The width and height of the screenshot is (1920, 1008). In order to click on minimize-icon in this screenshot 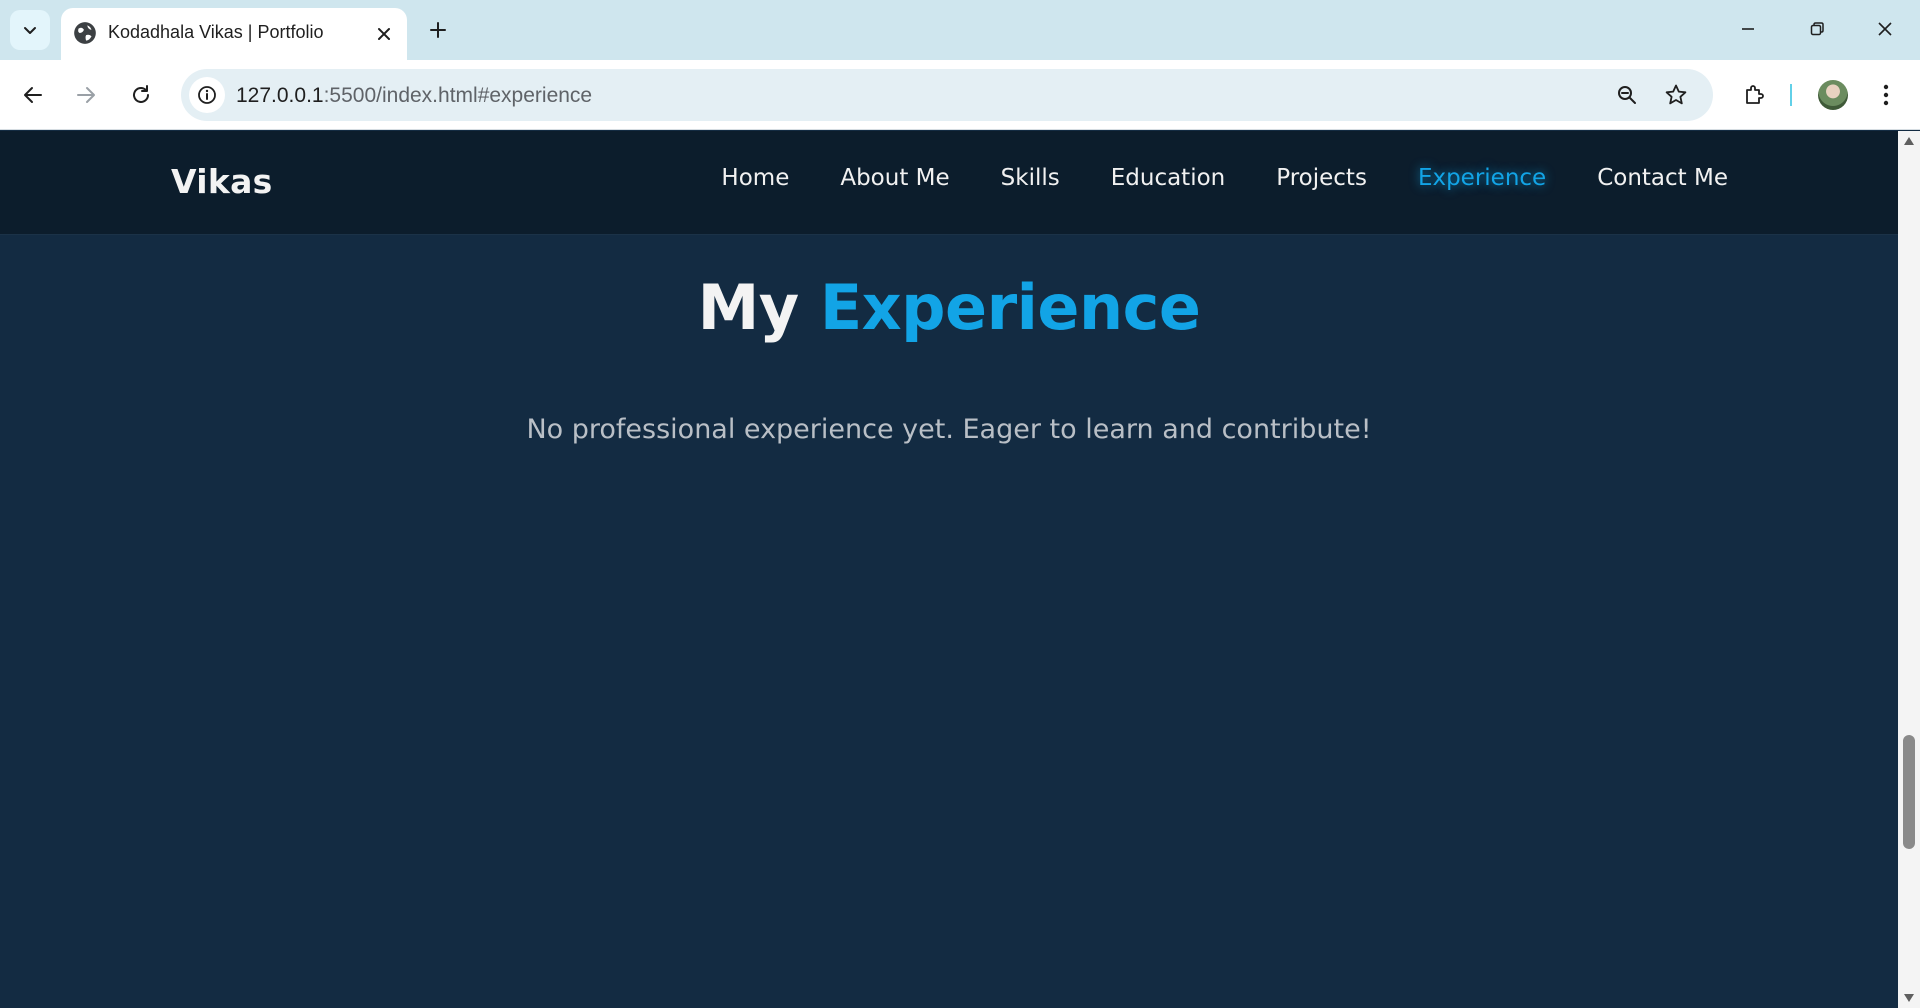, I will do `click(1748, 29)`.